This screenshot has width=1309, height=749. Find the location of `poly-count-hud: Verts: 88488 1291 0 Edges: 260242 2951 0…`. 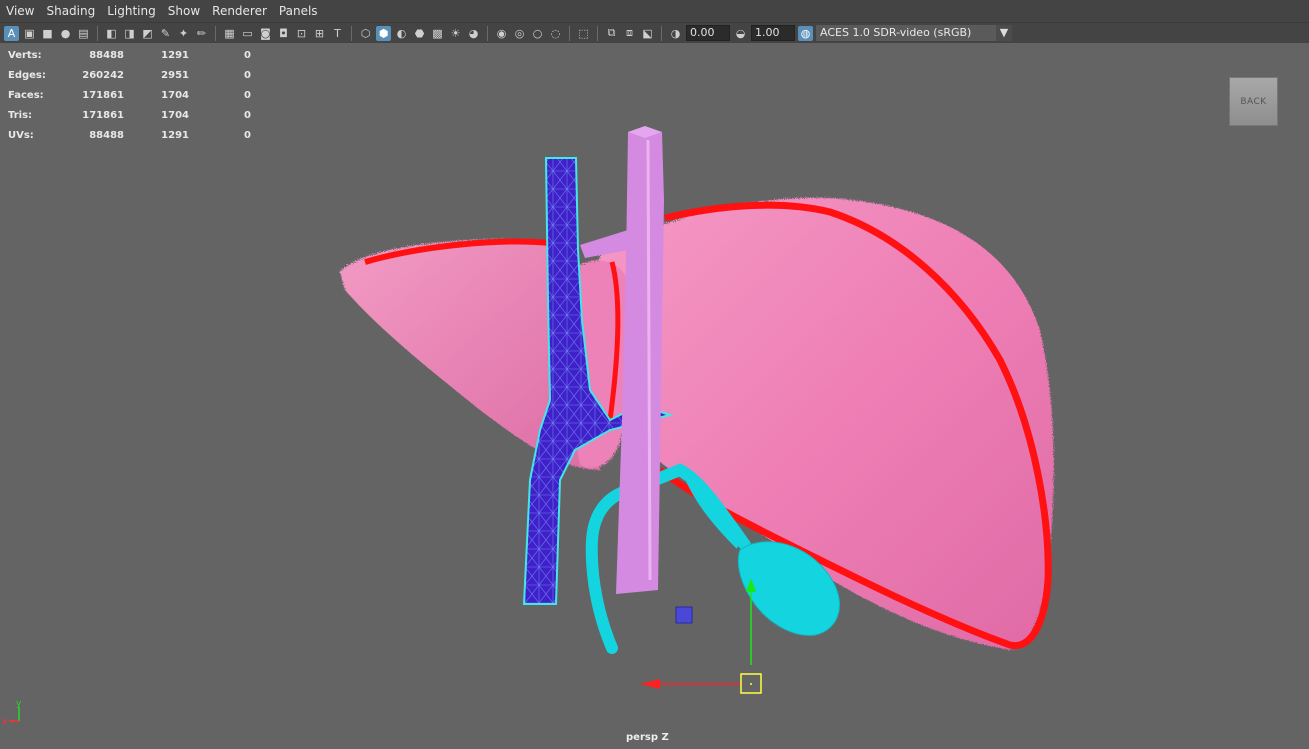

poly-count-hud: Verts: 88488 1291 0 Edges: 260242 2951 0… is located at coordinates (129, 95).